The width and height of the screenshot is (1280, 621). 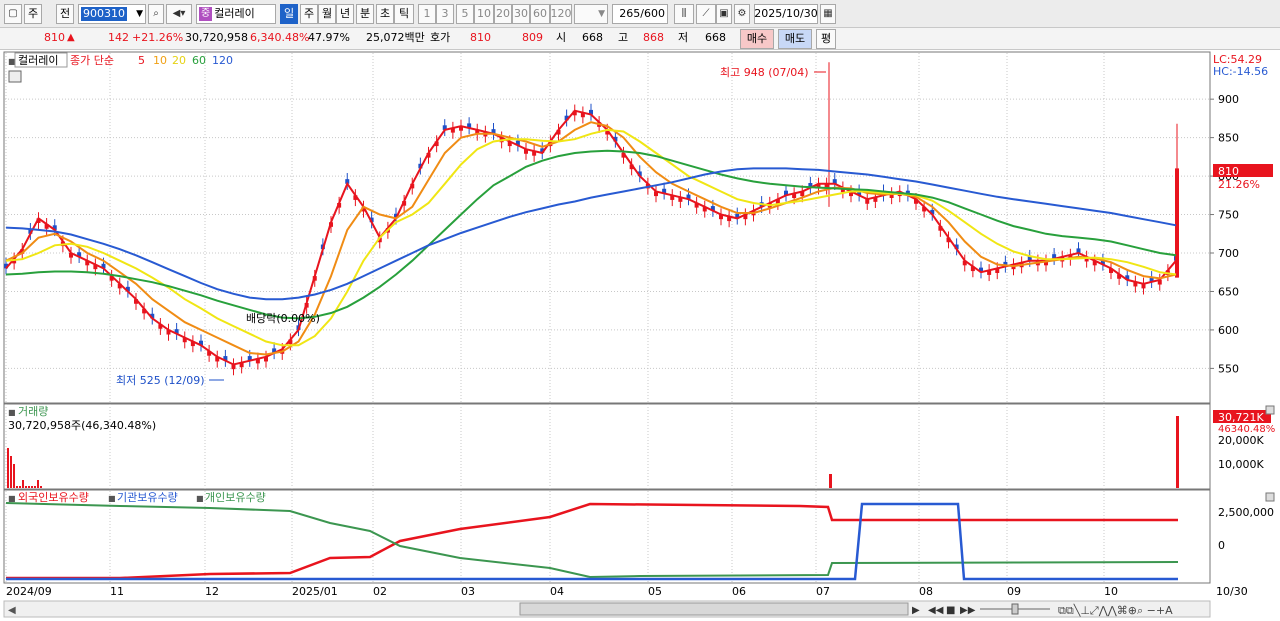 I want to click on period-minute: 분, so click(x=365, y=14).